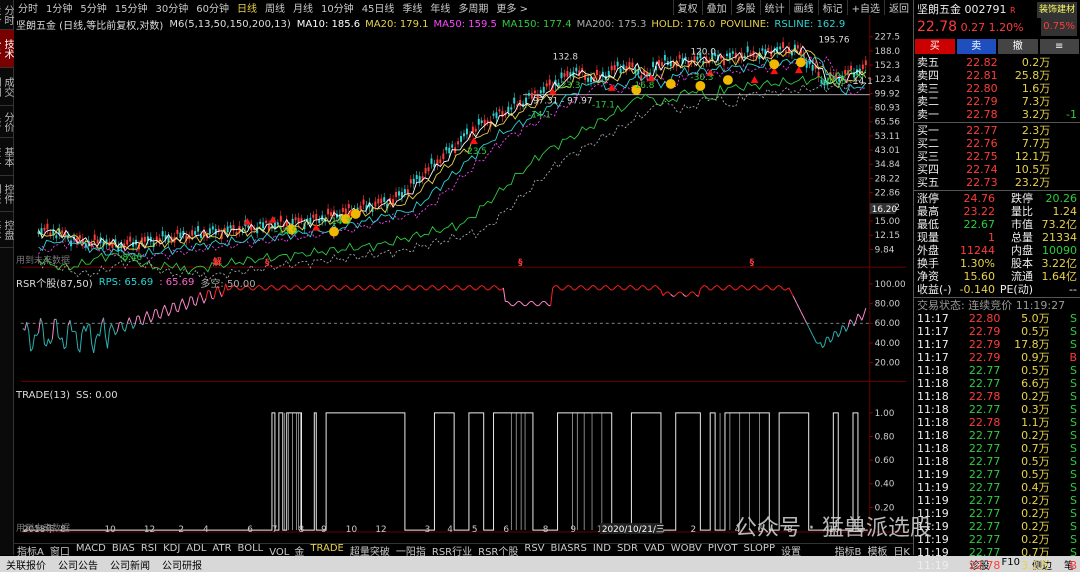 The height and width of the screenshot is (572, 1080). I want to click on toolbar-right-button-2: 多股, so click(745, 7).